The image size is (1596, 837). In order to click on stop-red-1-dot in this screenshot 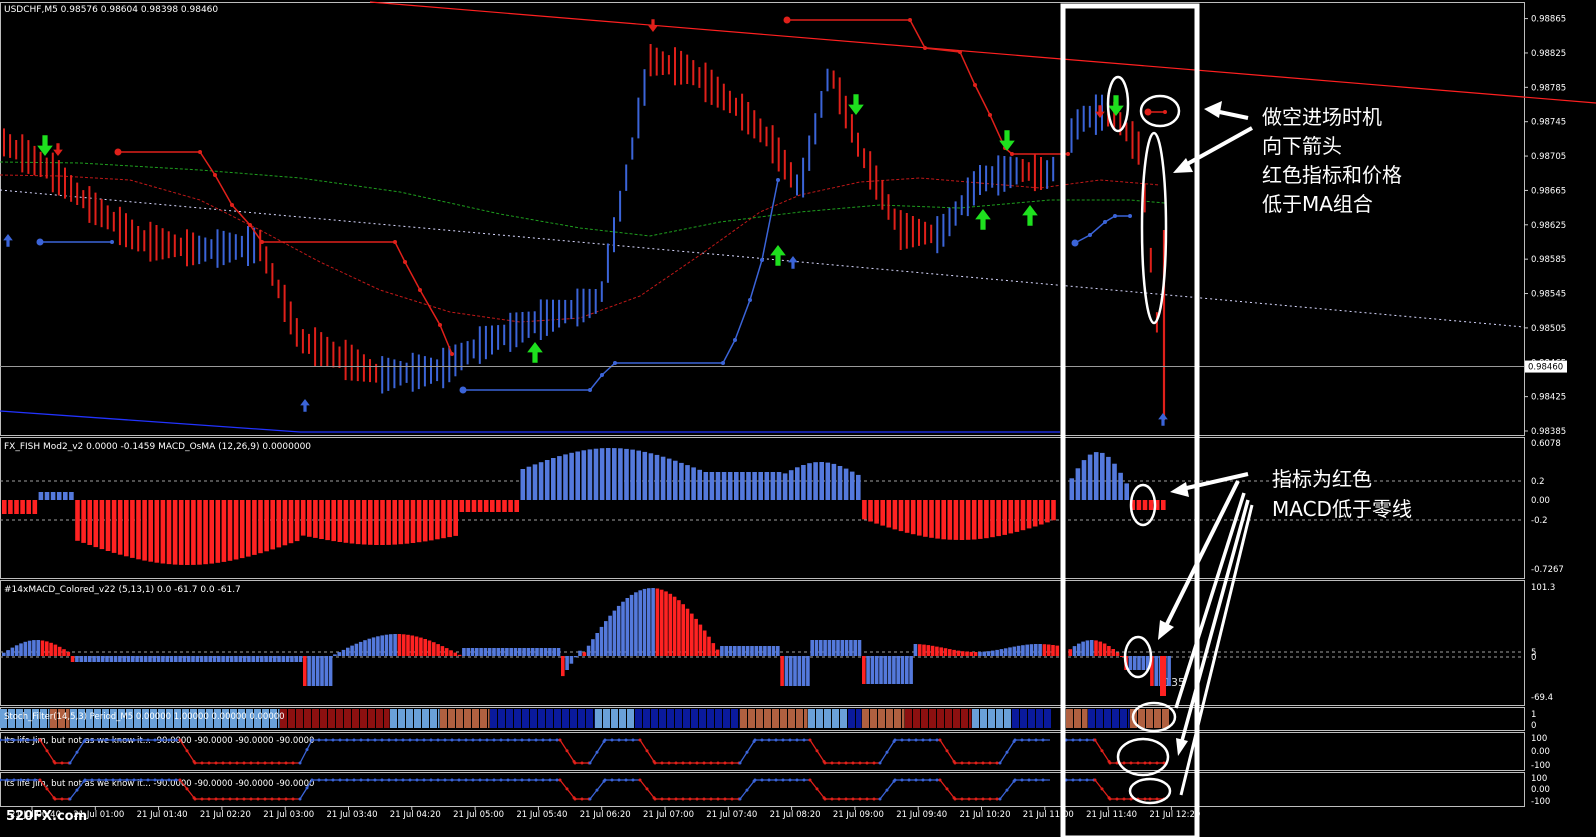, I will do `click(420, 290)`.